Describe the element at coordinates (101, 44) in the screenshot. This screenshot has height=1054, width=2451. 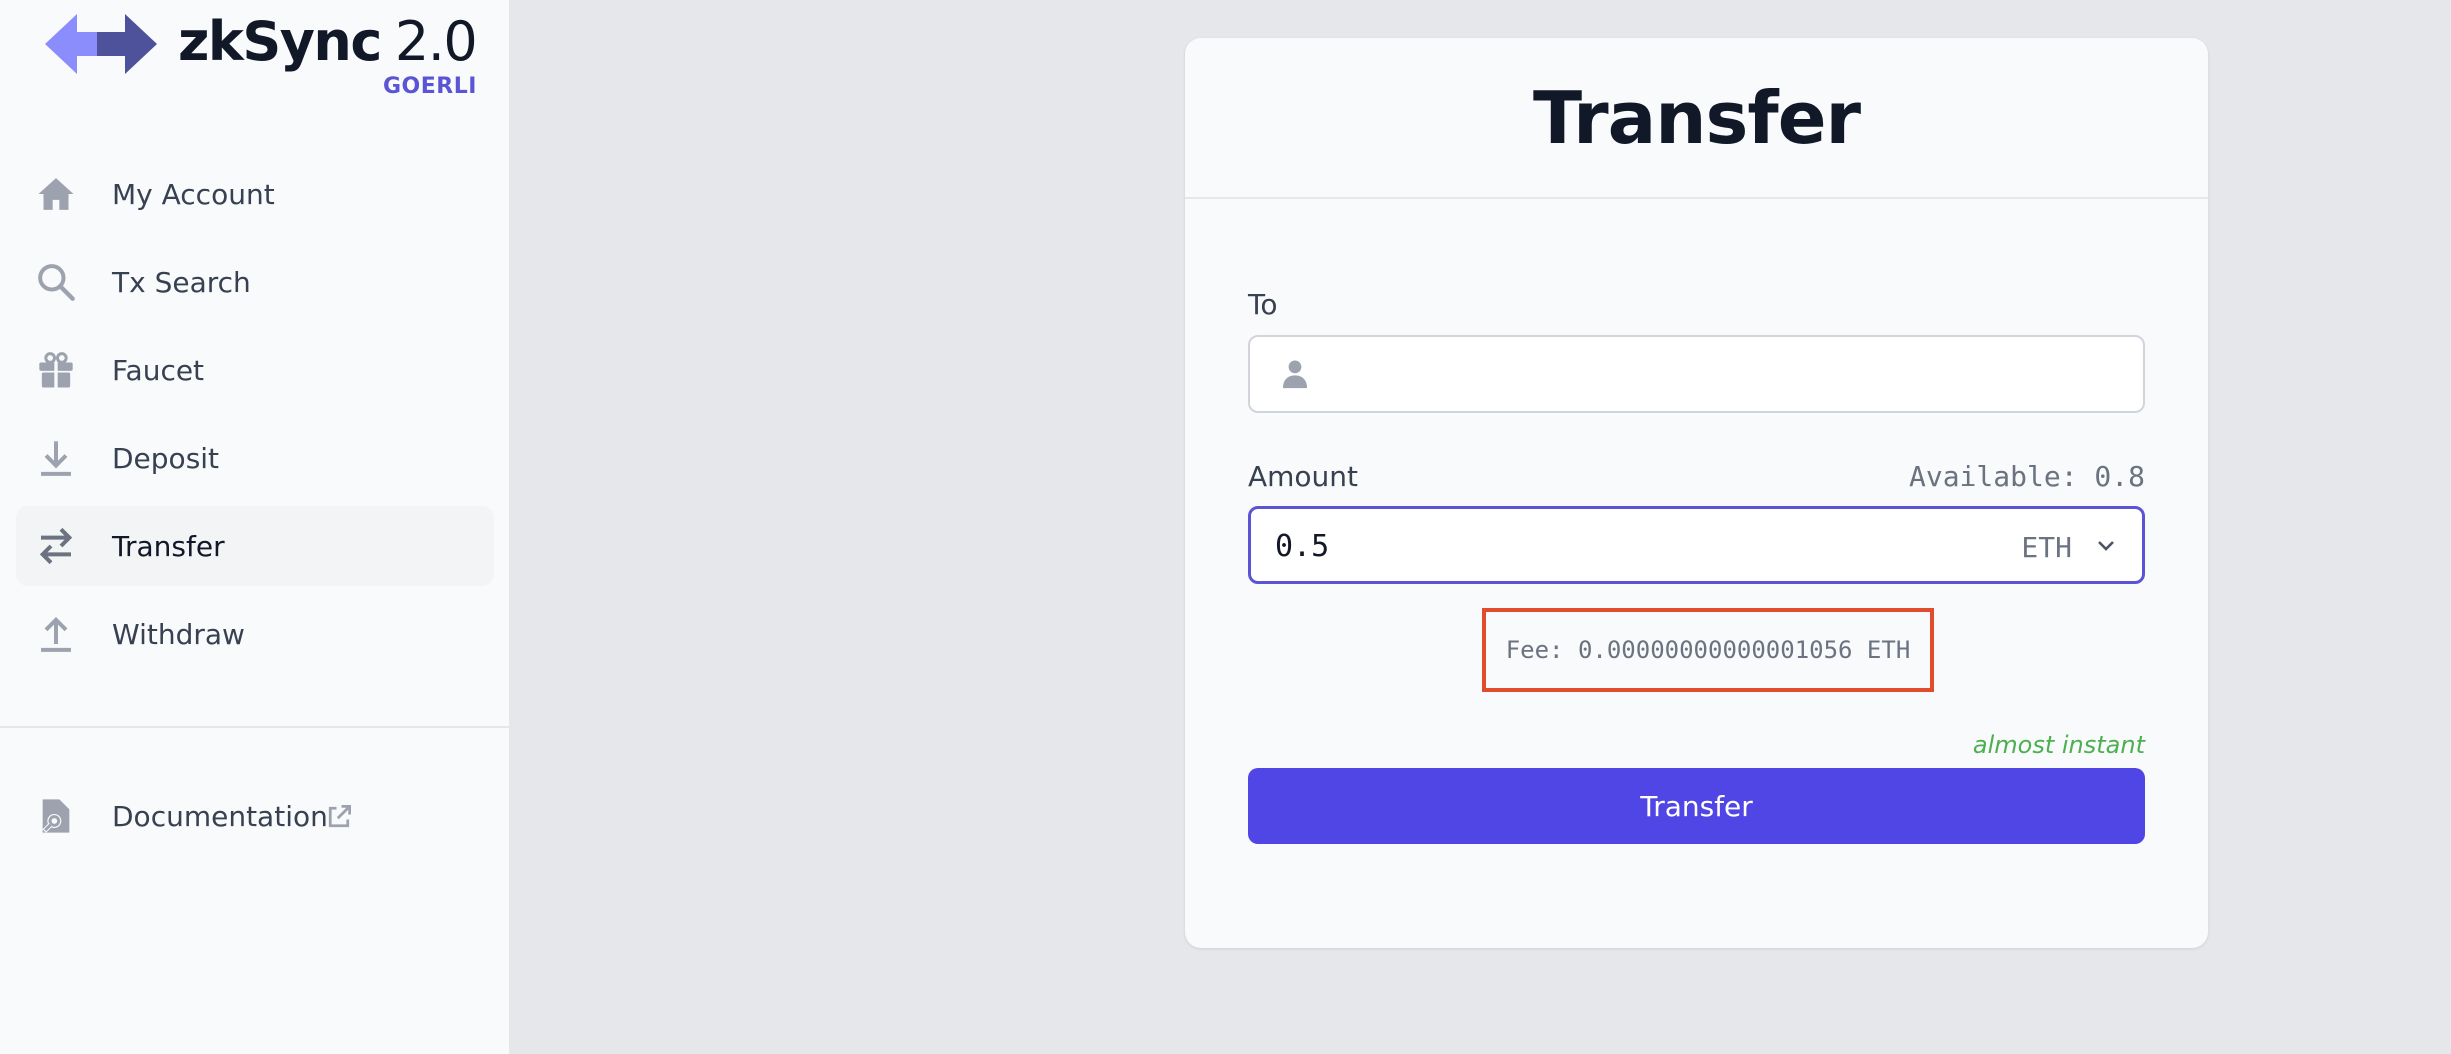
I see `zksync-logo-icon` at that location.